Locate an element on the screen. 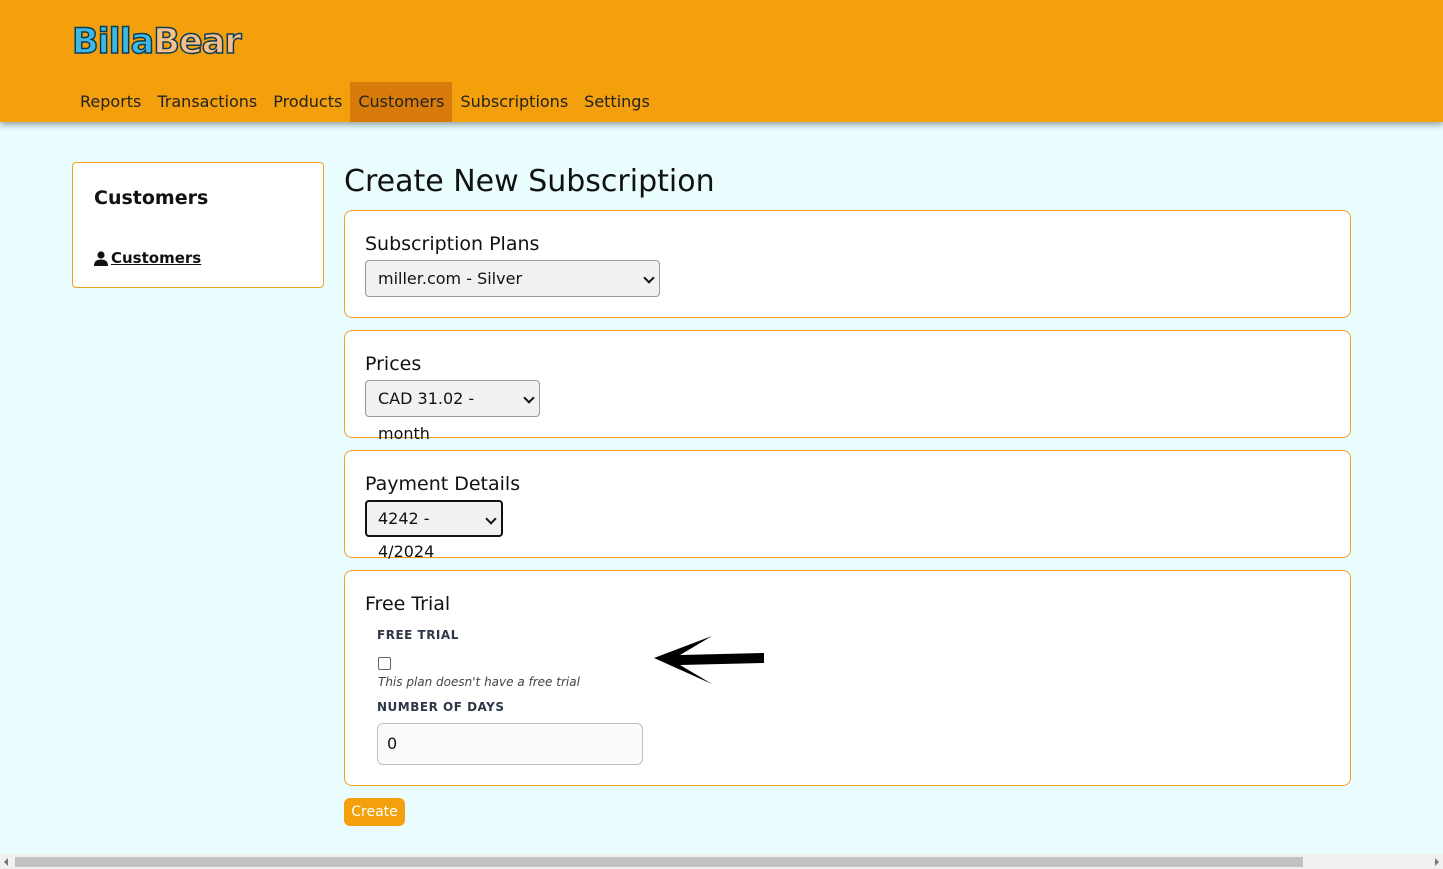 The height and width of the screenshot is (869, 1443). free-trial-section-label: Free Trial is located at coordinates (408, 604).